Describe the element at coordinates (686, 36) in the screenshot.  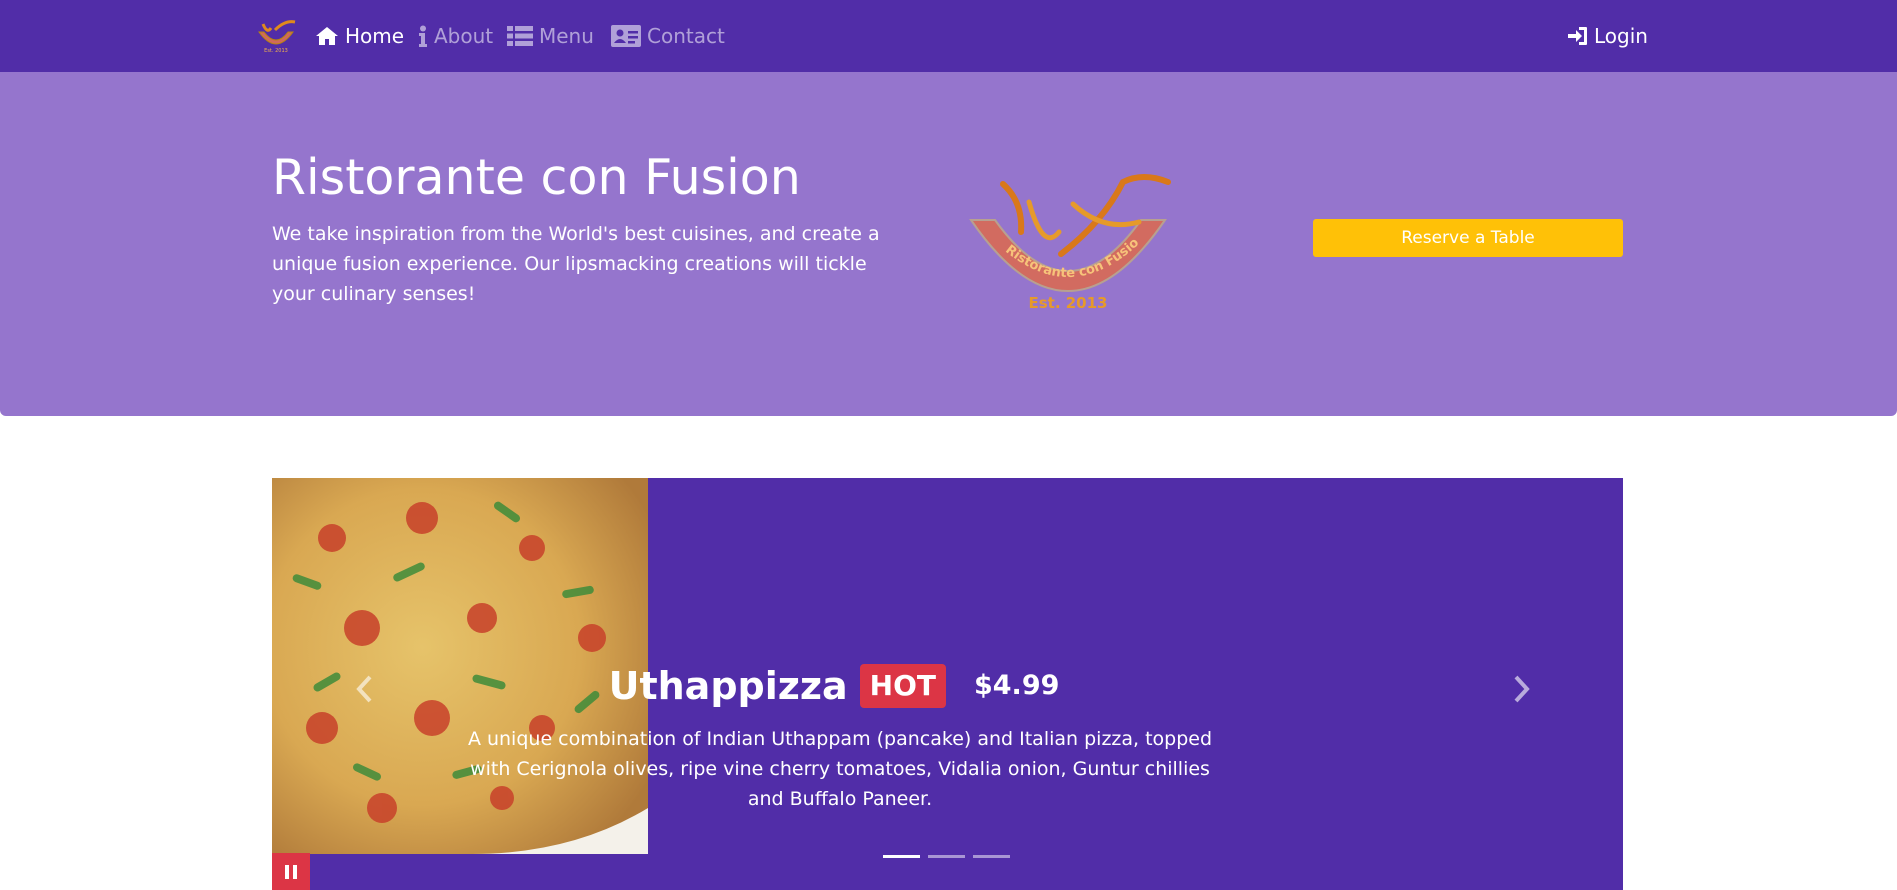
I see `nav-contact-label: Contact` at that location.